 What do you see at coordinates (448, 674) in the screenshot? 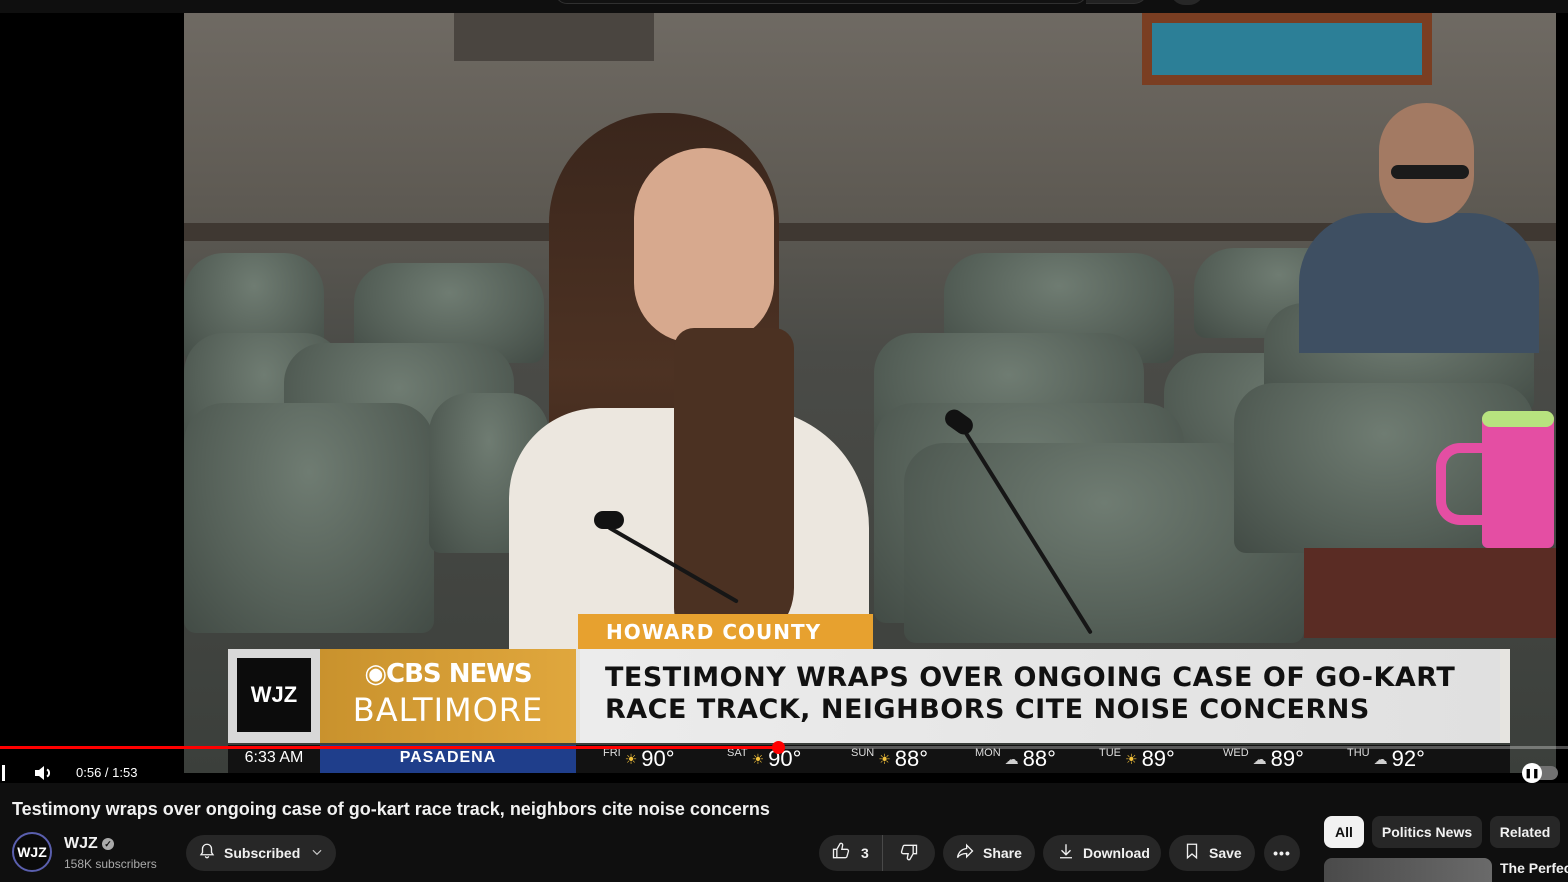
I see `brand-cbs-news: ◉CBS NEWS` at bounding box center [448, 674].